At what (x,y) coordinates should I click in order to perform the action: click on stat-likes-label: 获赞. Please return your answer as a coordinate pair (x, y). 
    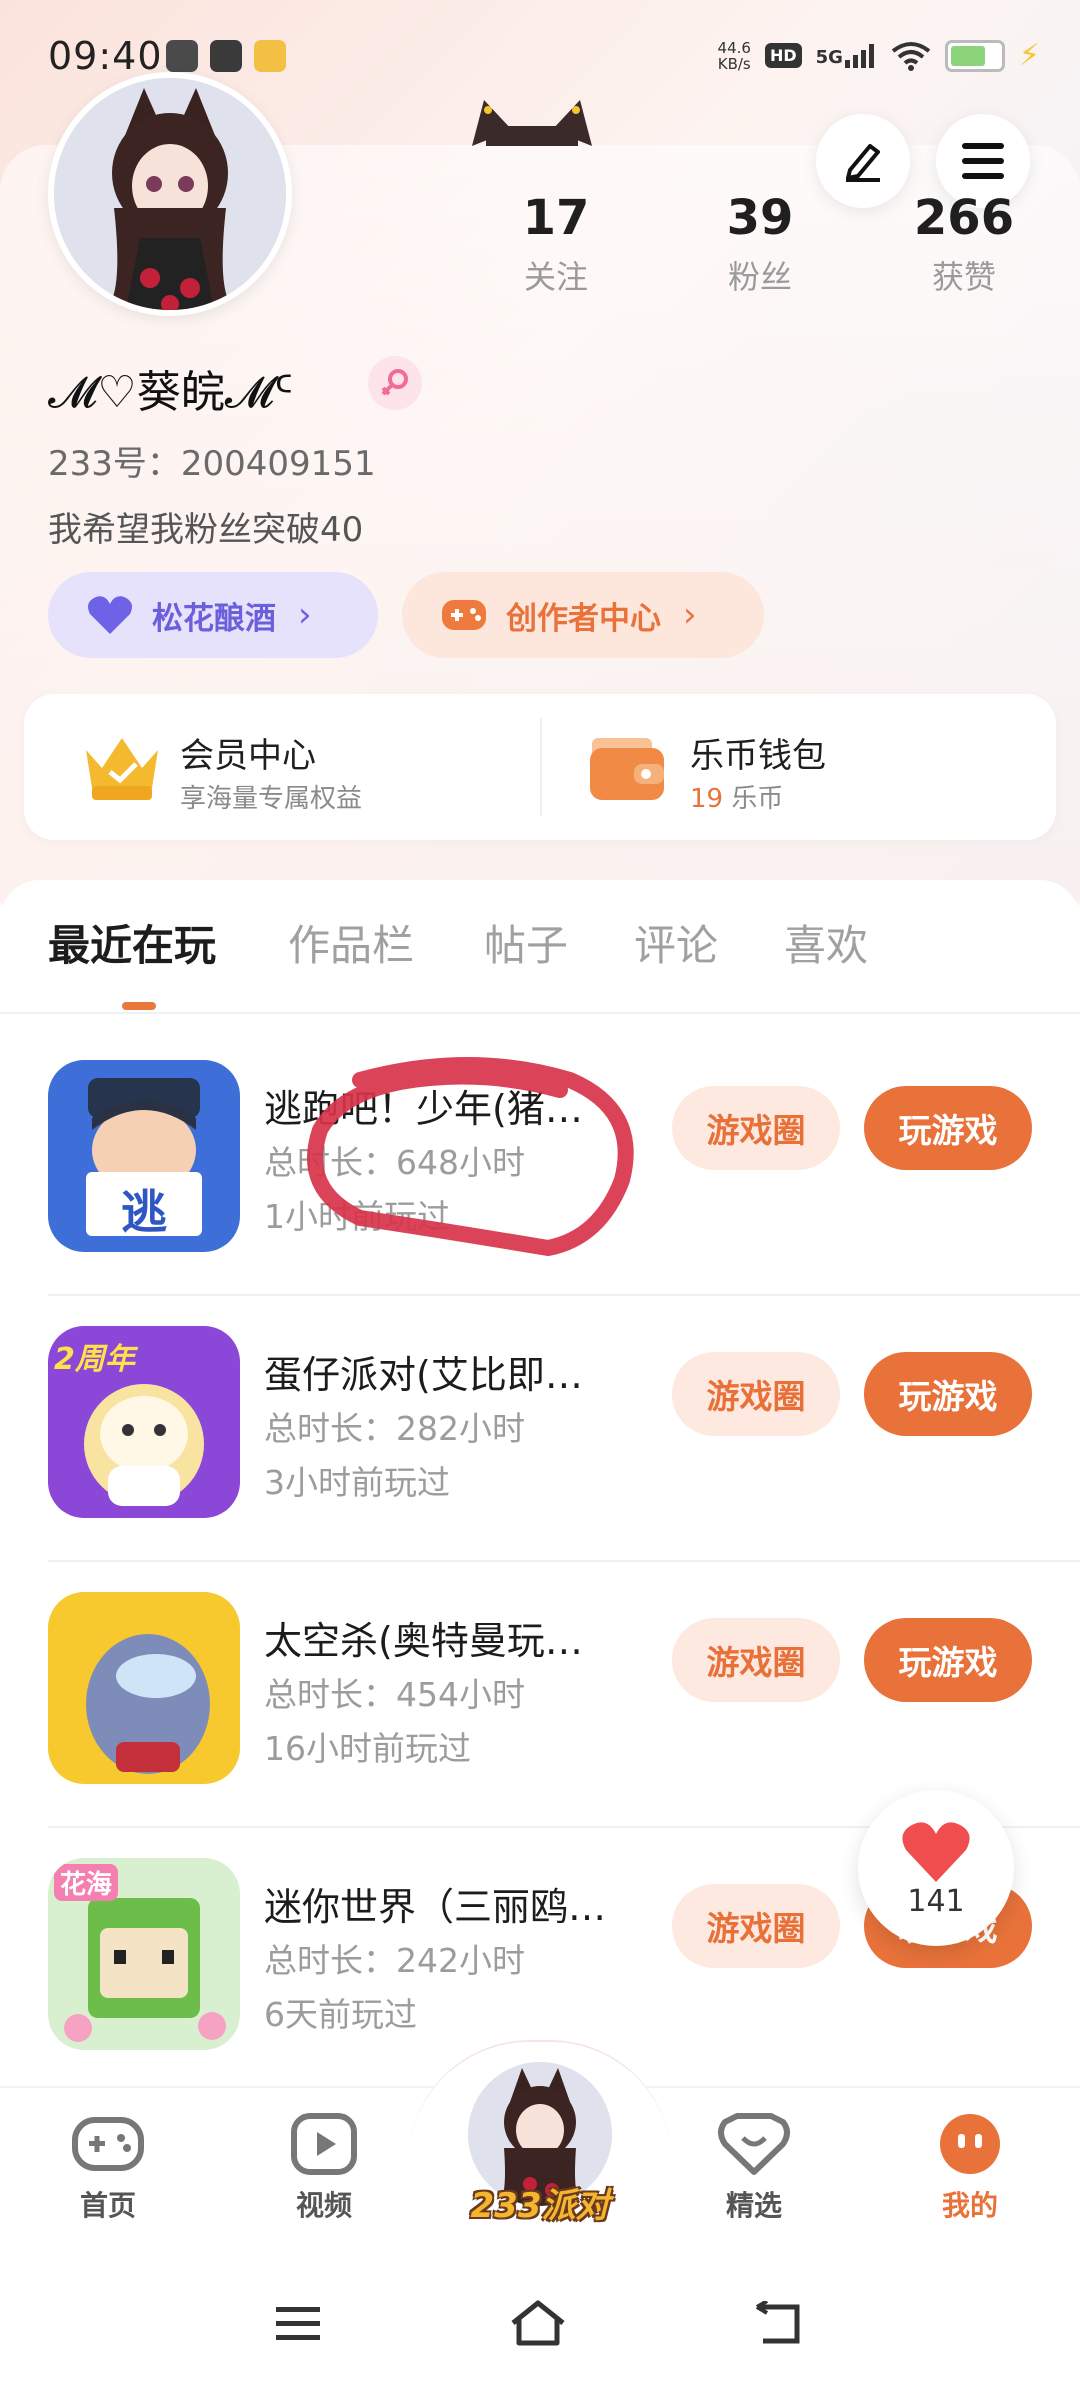
    Looking at the image, I should click on (963, 277).